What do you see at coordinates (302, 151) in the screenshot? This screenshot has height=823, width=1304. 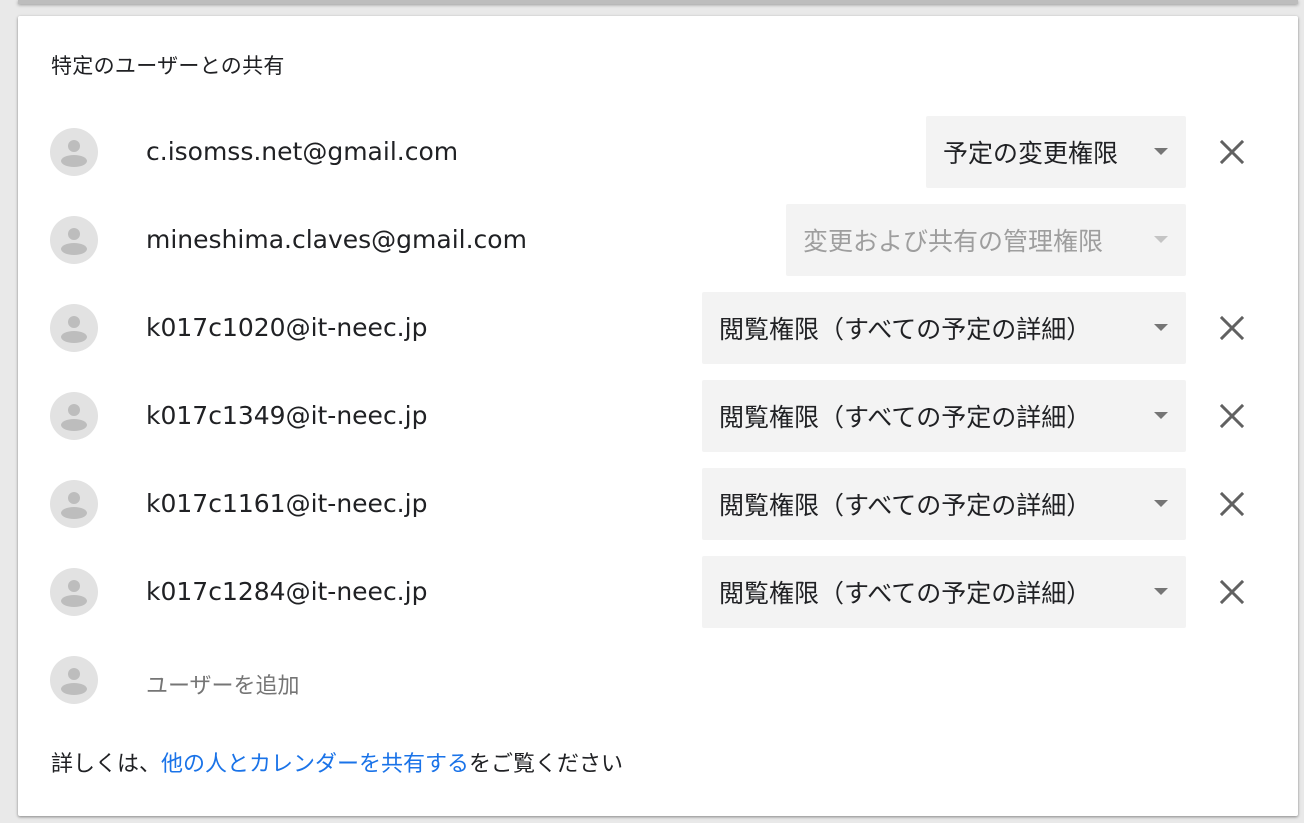 I see `user-email: c.isomss.net@gmail.com` at bounding box center [302, 151].